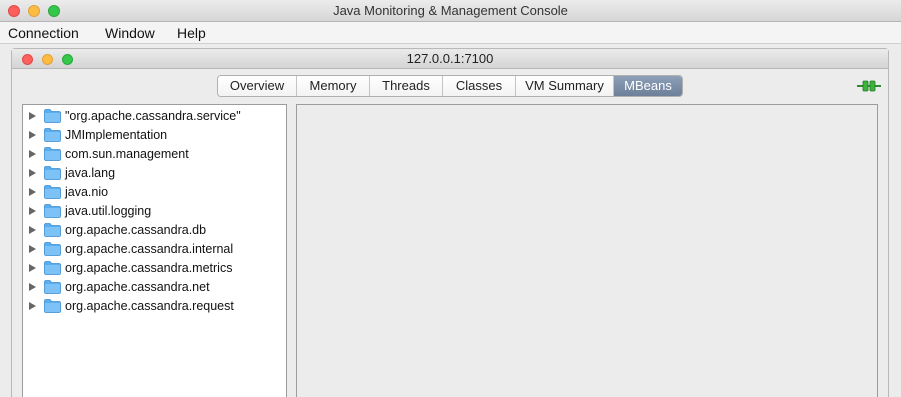  Describe the element at coordinates (67, 59) in the screenshot. I see `frame-maximize-button` at that location.